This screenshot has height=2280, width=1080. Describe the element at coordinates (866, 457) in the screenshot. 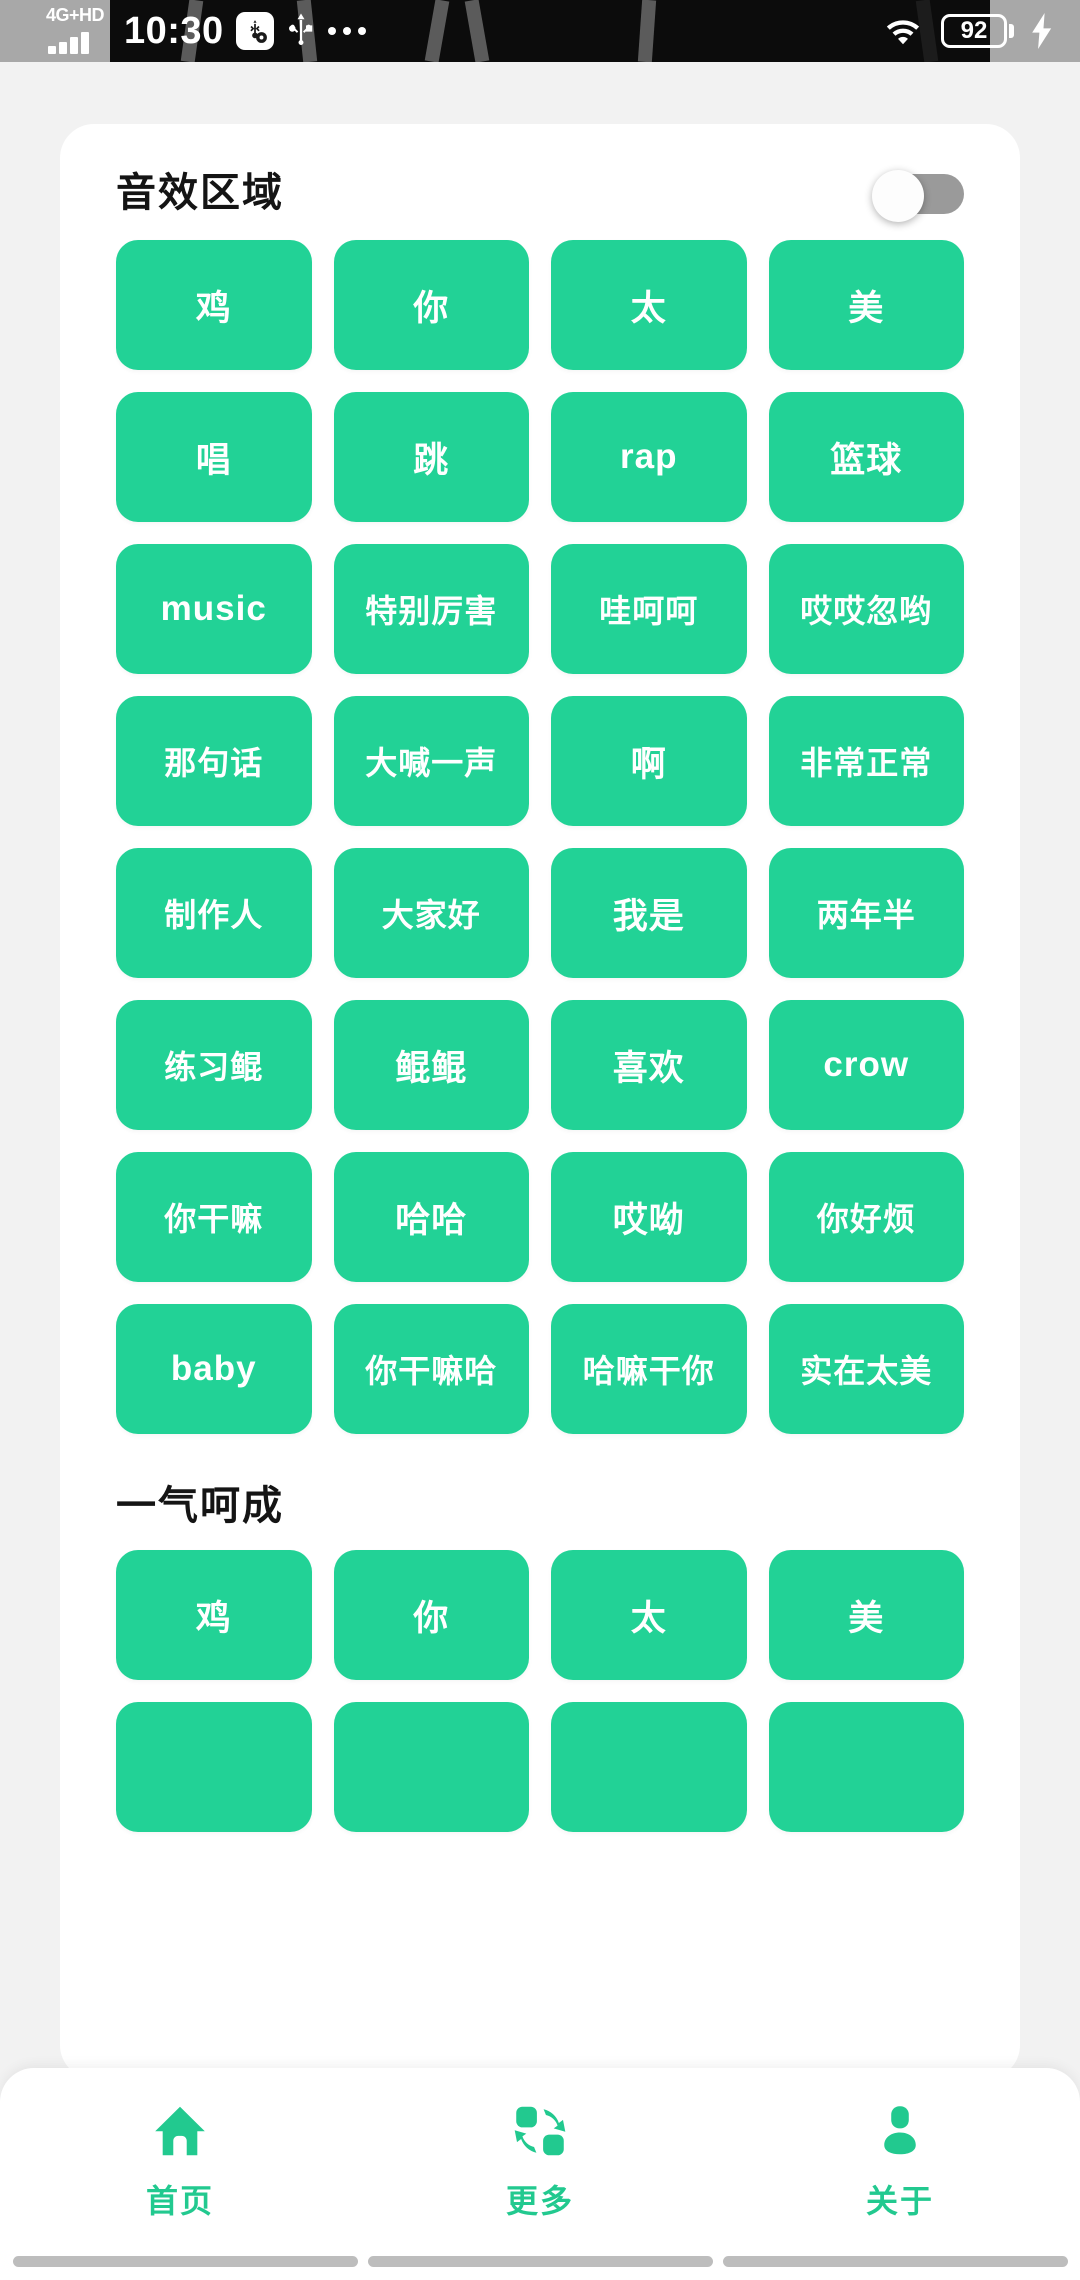

I see `sfx-button: 篮球` at that location.